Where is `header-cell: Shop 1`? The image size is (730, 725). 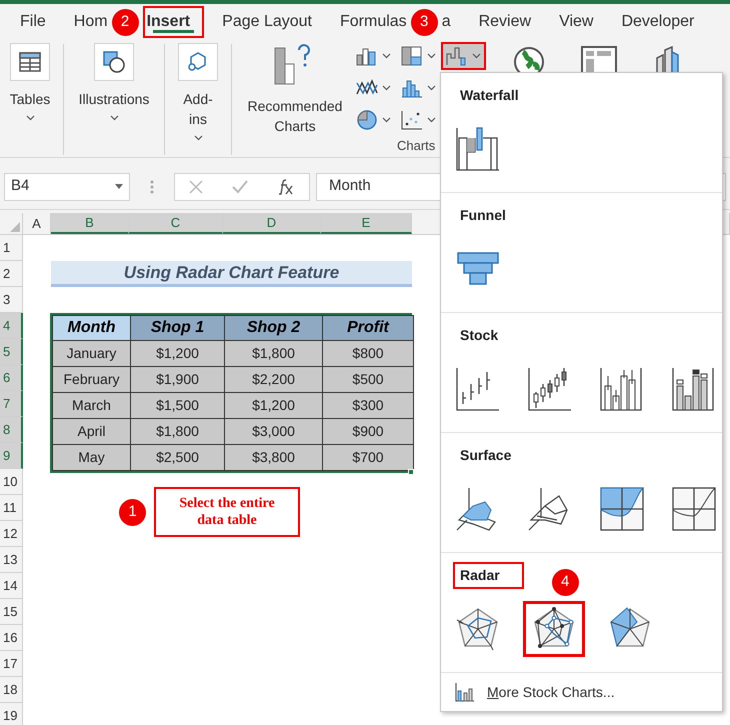 header-cell: Shop 1 is located at coordinates (177, 328).